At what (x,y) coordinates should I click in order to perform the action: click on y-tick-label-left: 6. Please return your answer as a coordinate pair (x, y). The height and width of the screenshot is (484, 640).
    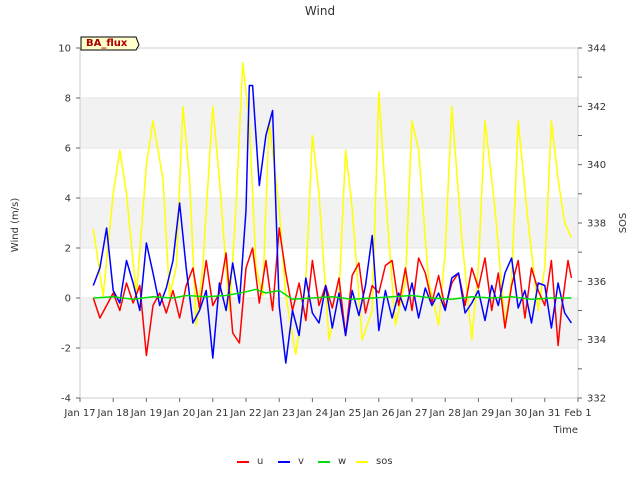
    Looking at the image, I should click on (68, 149).